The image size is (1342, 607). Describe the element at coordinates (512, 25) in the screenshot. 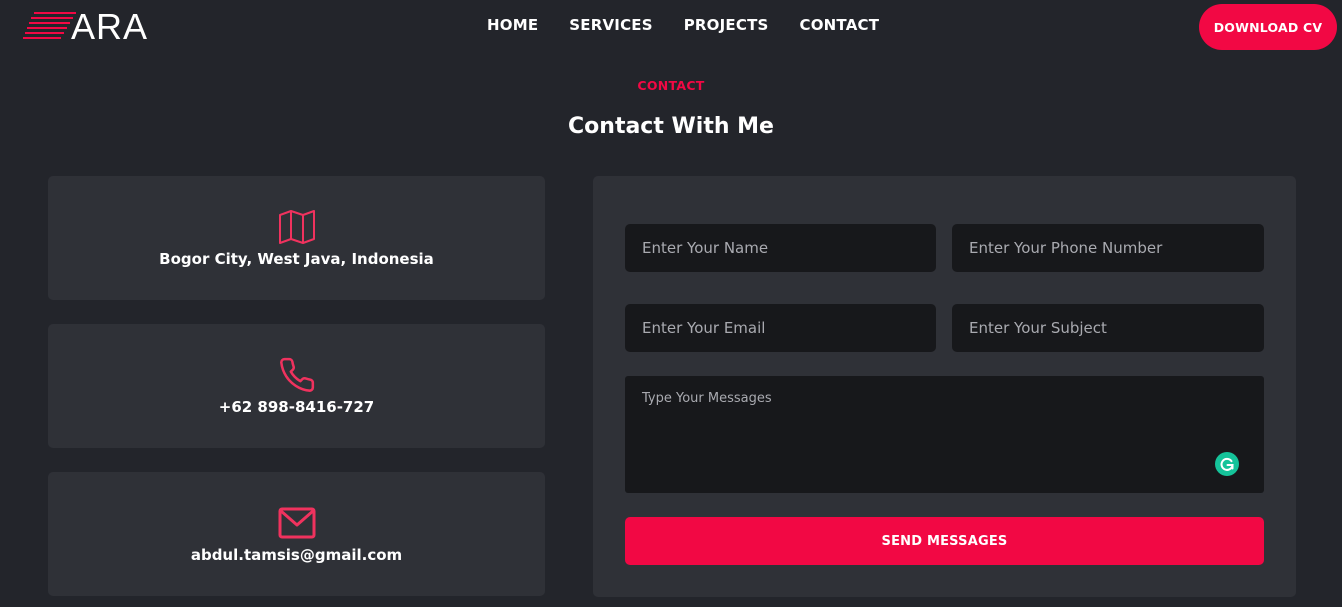

I see `nav-home: HOME` at that location.